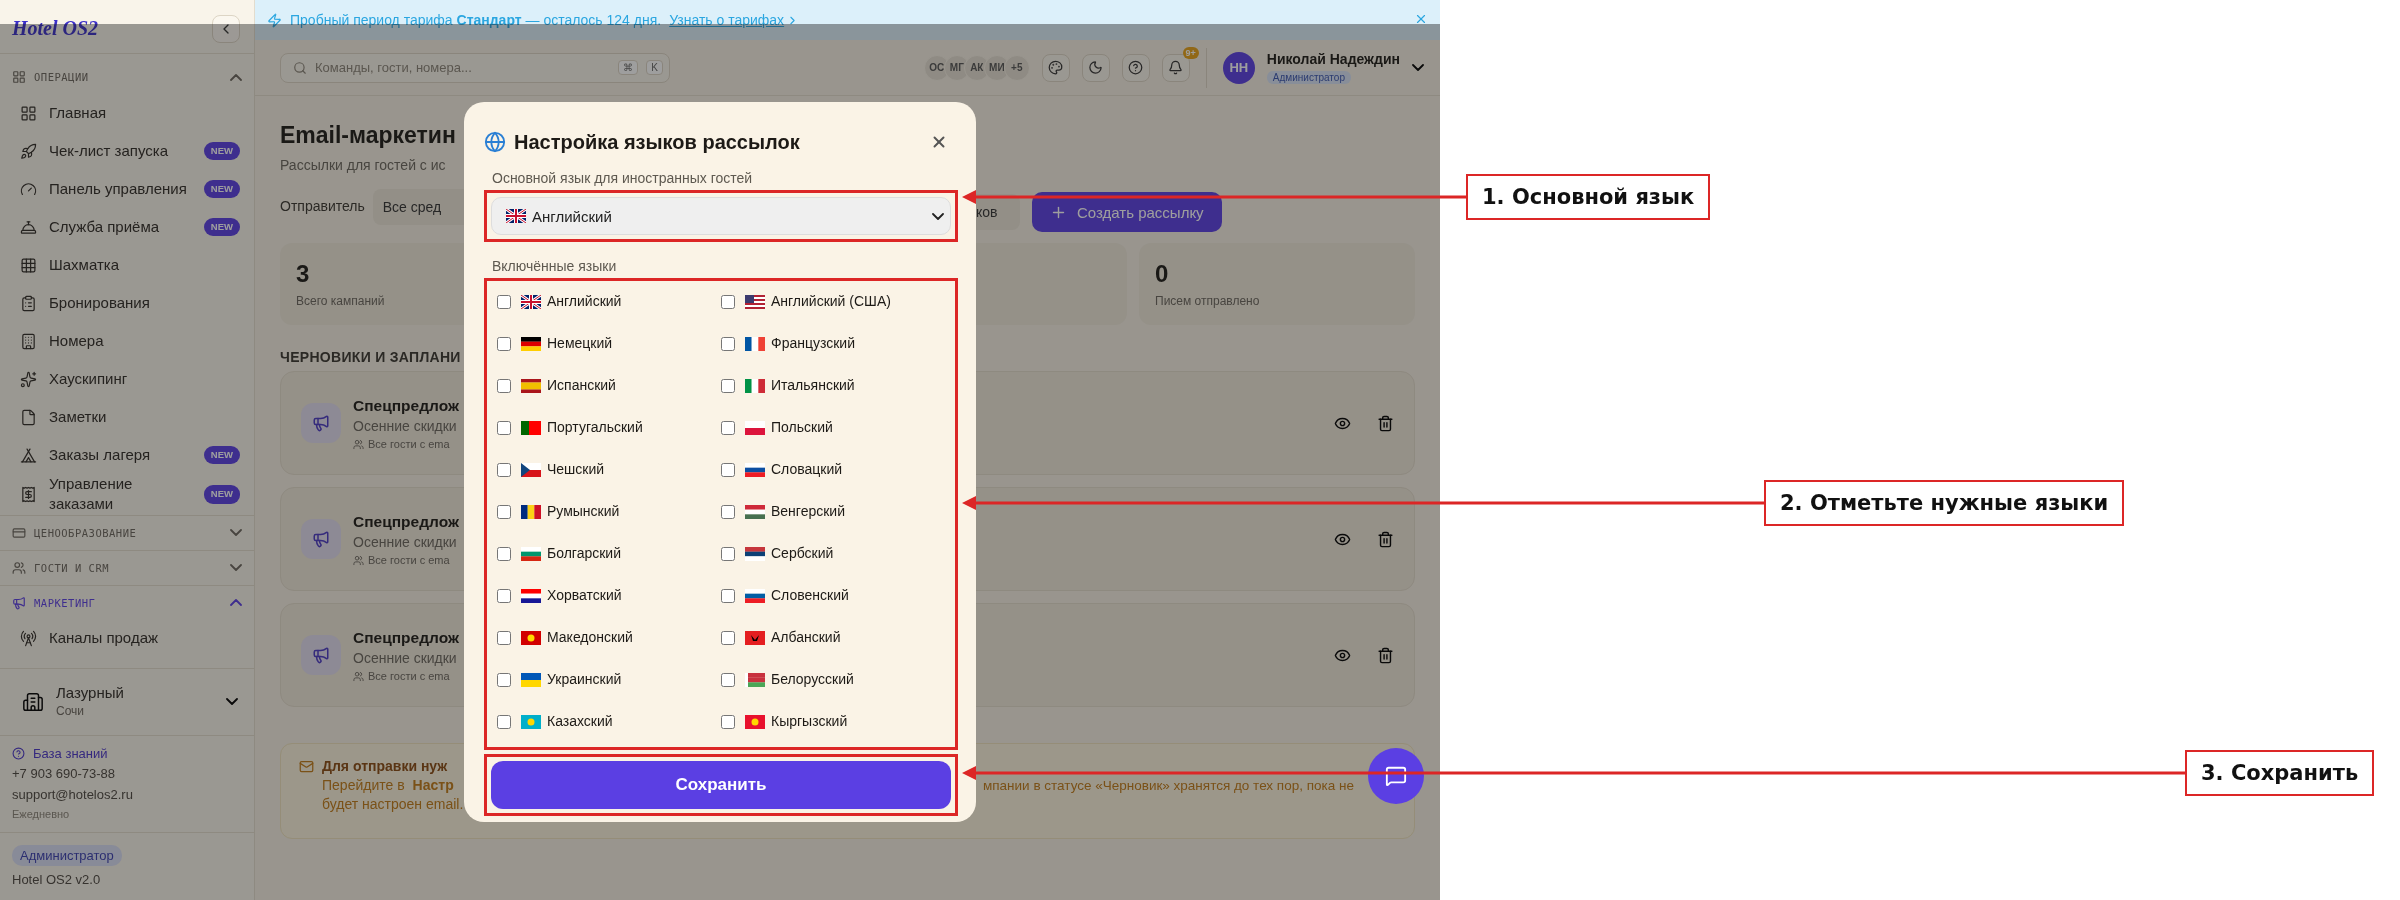 This screenshot has width=2400, height=900. I want to click on notice-text: мпании в статусе «Черновик» хранятся до тех пор, пока не, so click(1169, 785).